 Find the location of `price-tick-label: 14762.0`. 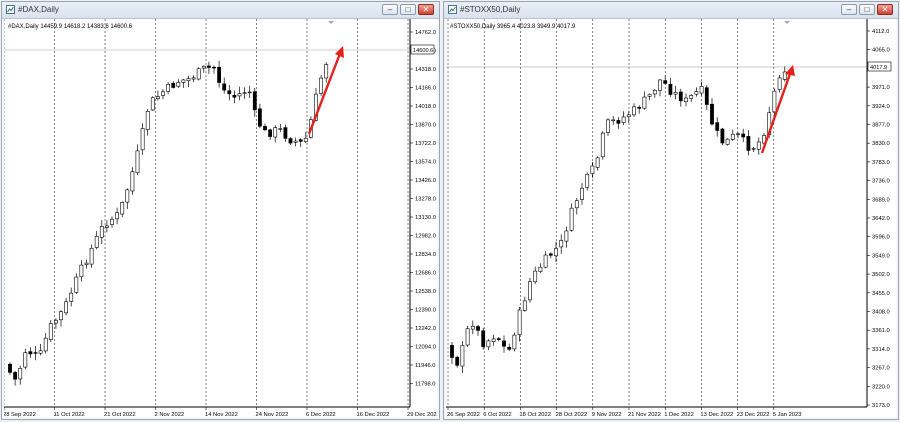

price-tick-label: 14762.0 is located at coordinates (425, 33).